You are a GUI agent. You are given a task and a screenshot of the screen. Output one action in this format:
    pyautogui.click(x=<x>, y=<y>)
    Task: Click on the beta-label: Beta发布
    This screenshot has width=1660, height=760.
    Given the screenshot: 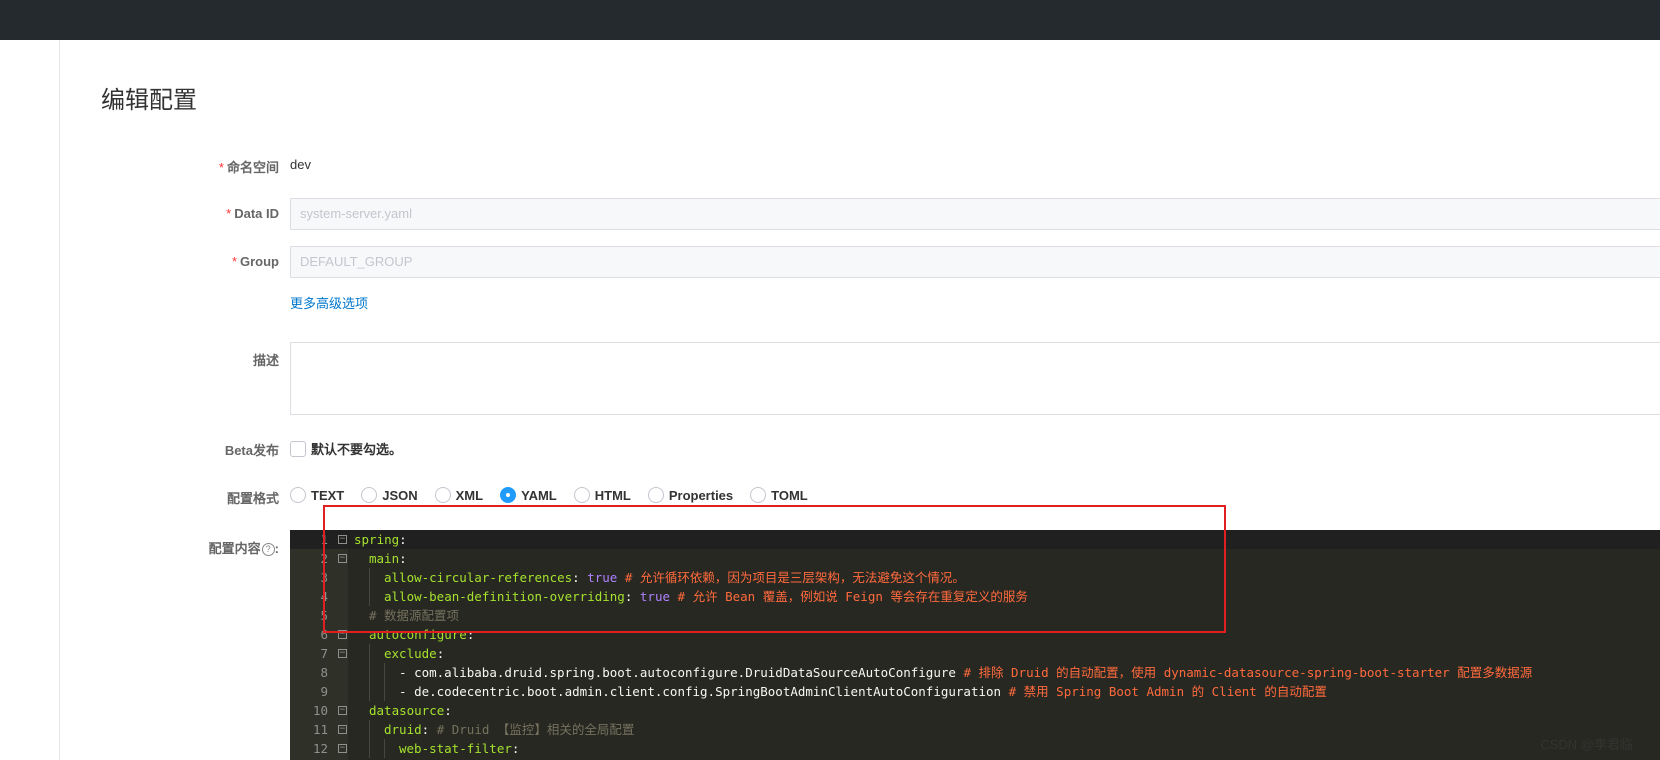 What is the action you would take?
    pyautogui.click(x=251, y=450)
    